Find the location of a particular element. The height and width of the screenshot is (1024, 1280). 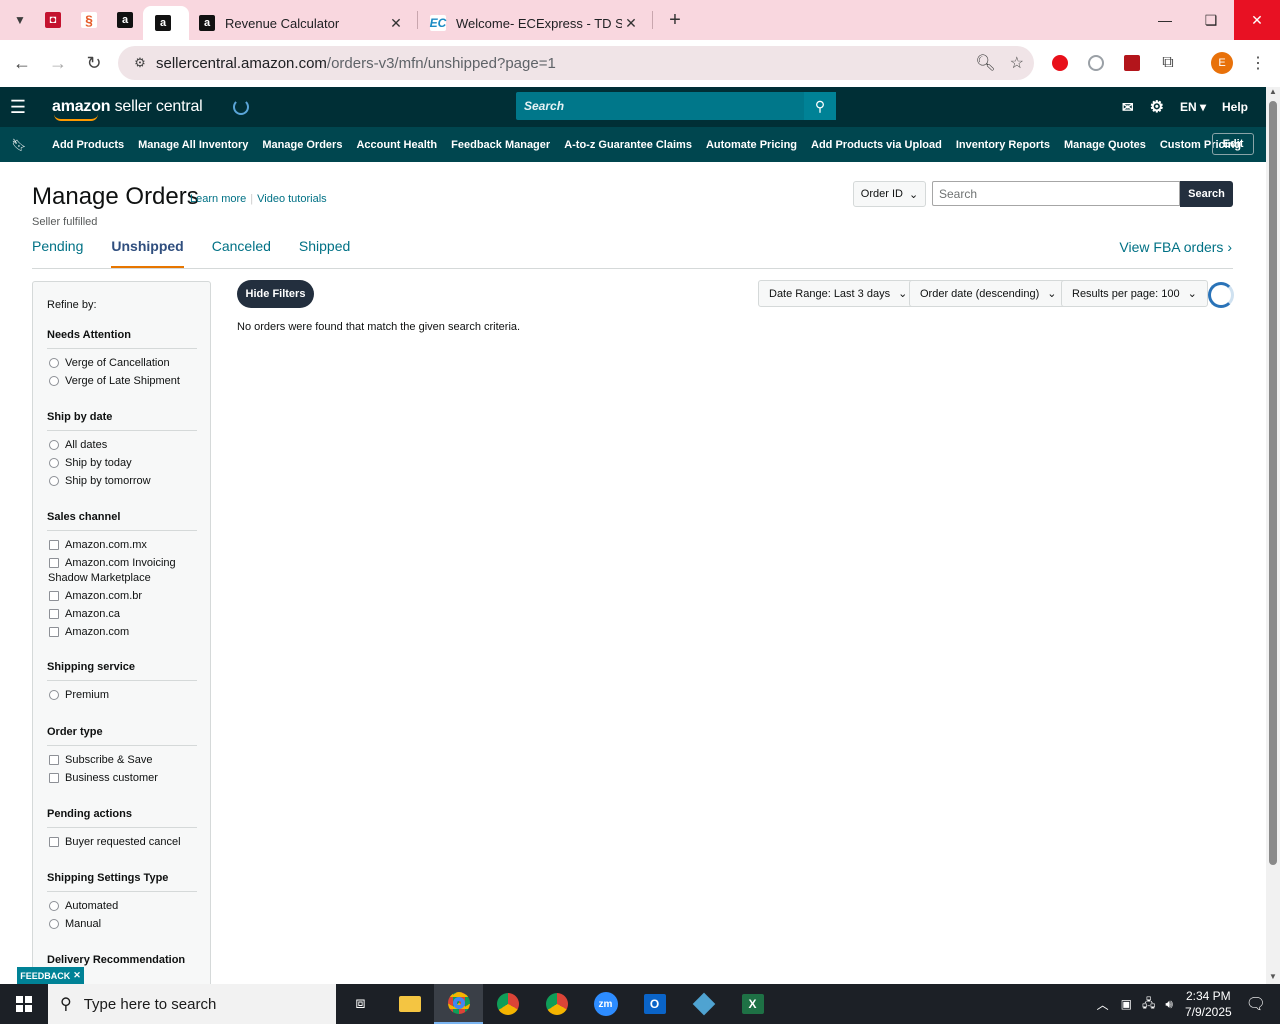

page-scrollbar: ▲ ▼ is located at coordinates (1273, 535).